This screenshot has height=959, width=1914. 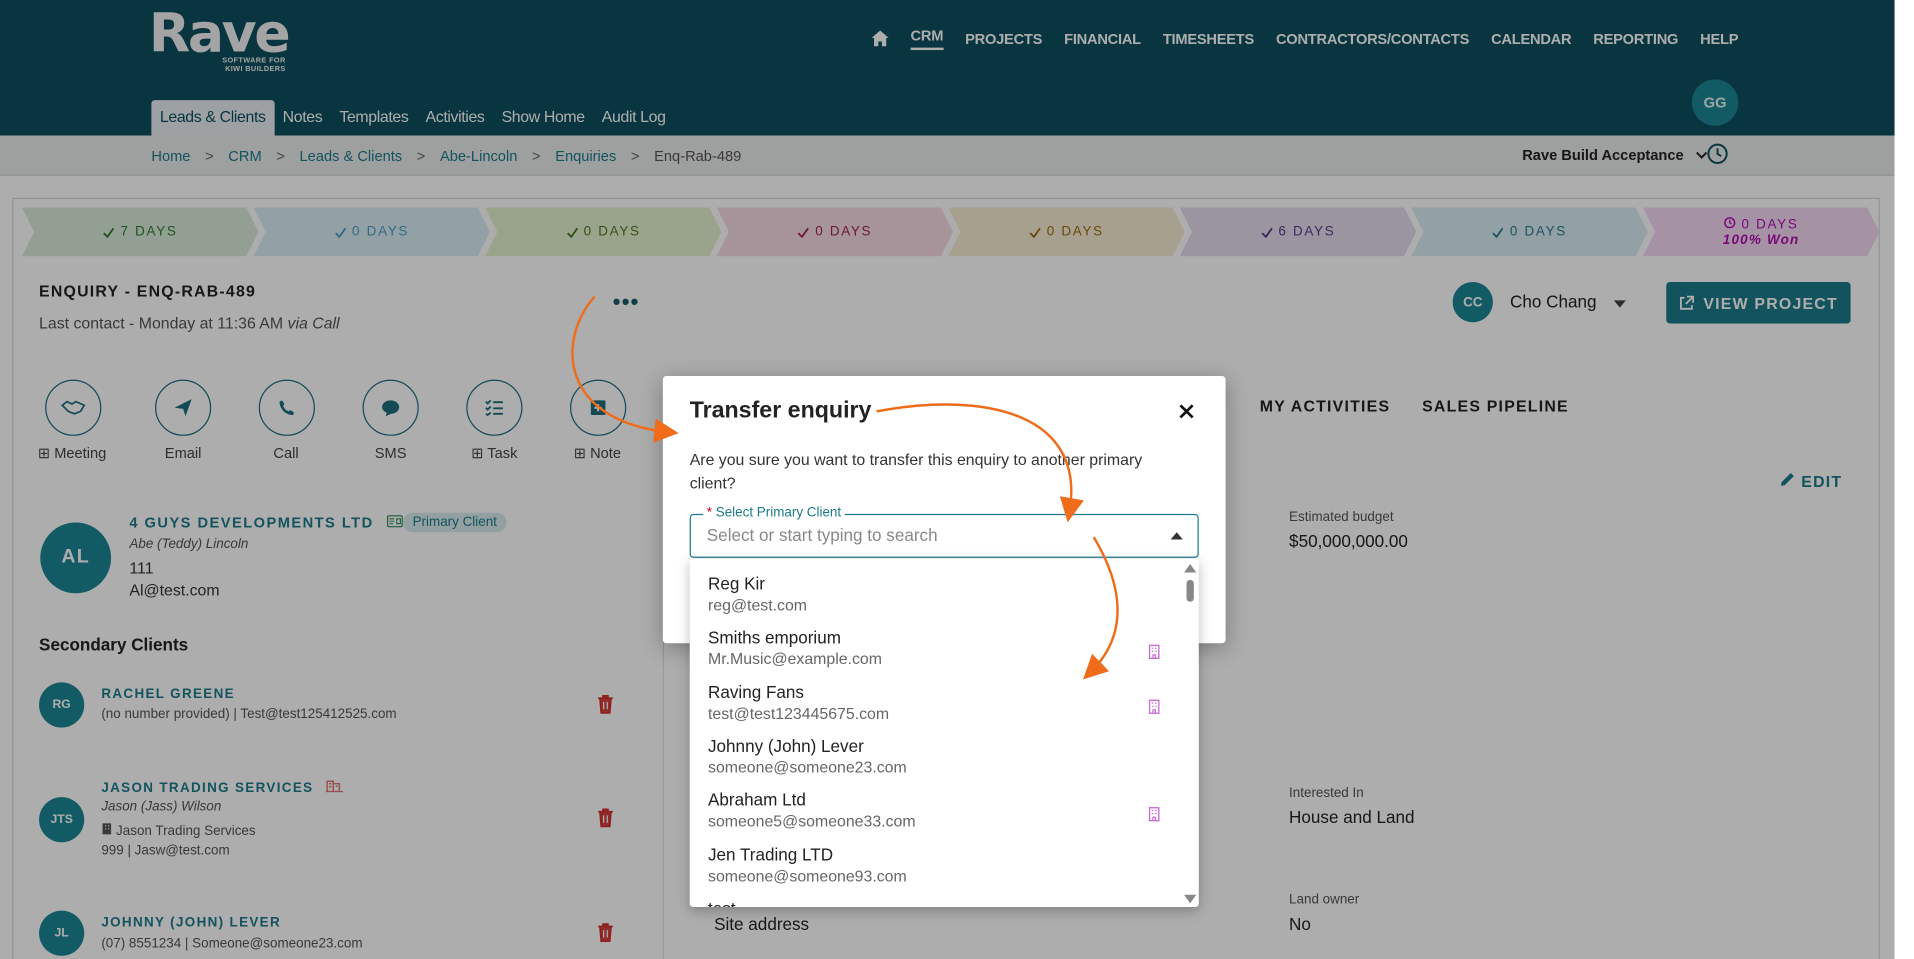 I want to click on client-option: Jen Trading LTD someone@someone93.com, so click(x=940, y=864).